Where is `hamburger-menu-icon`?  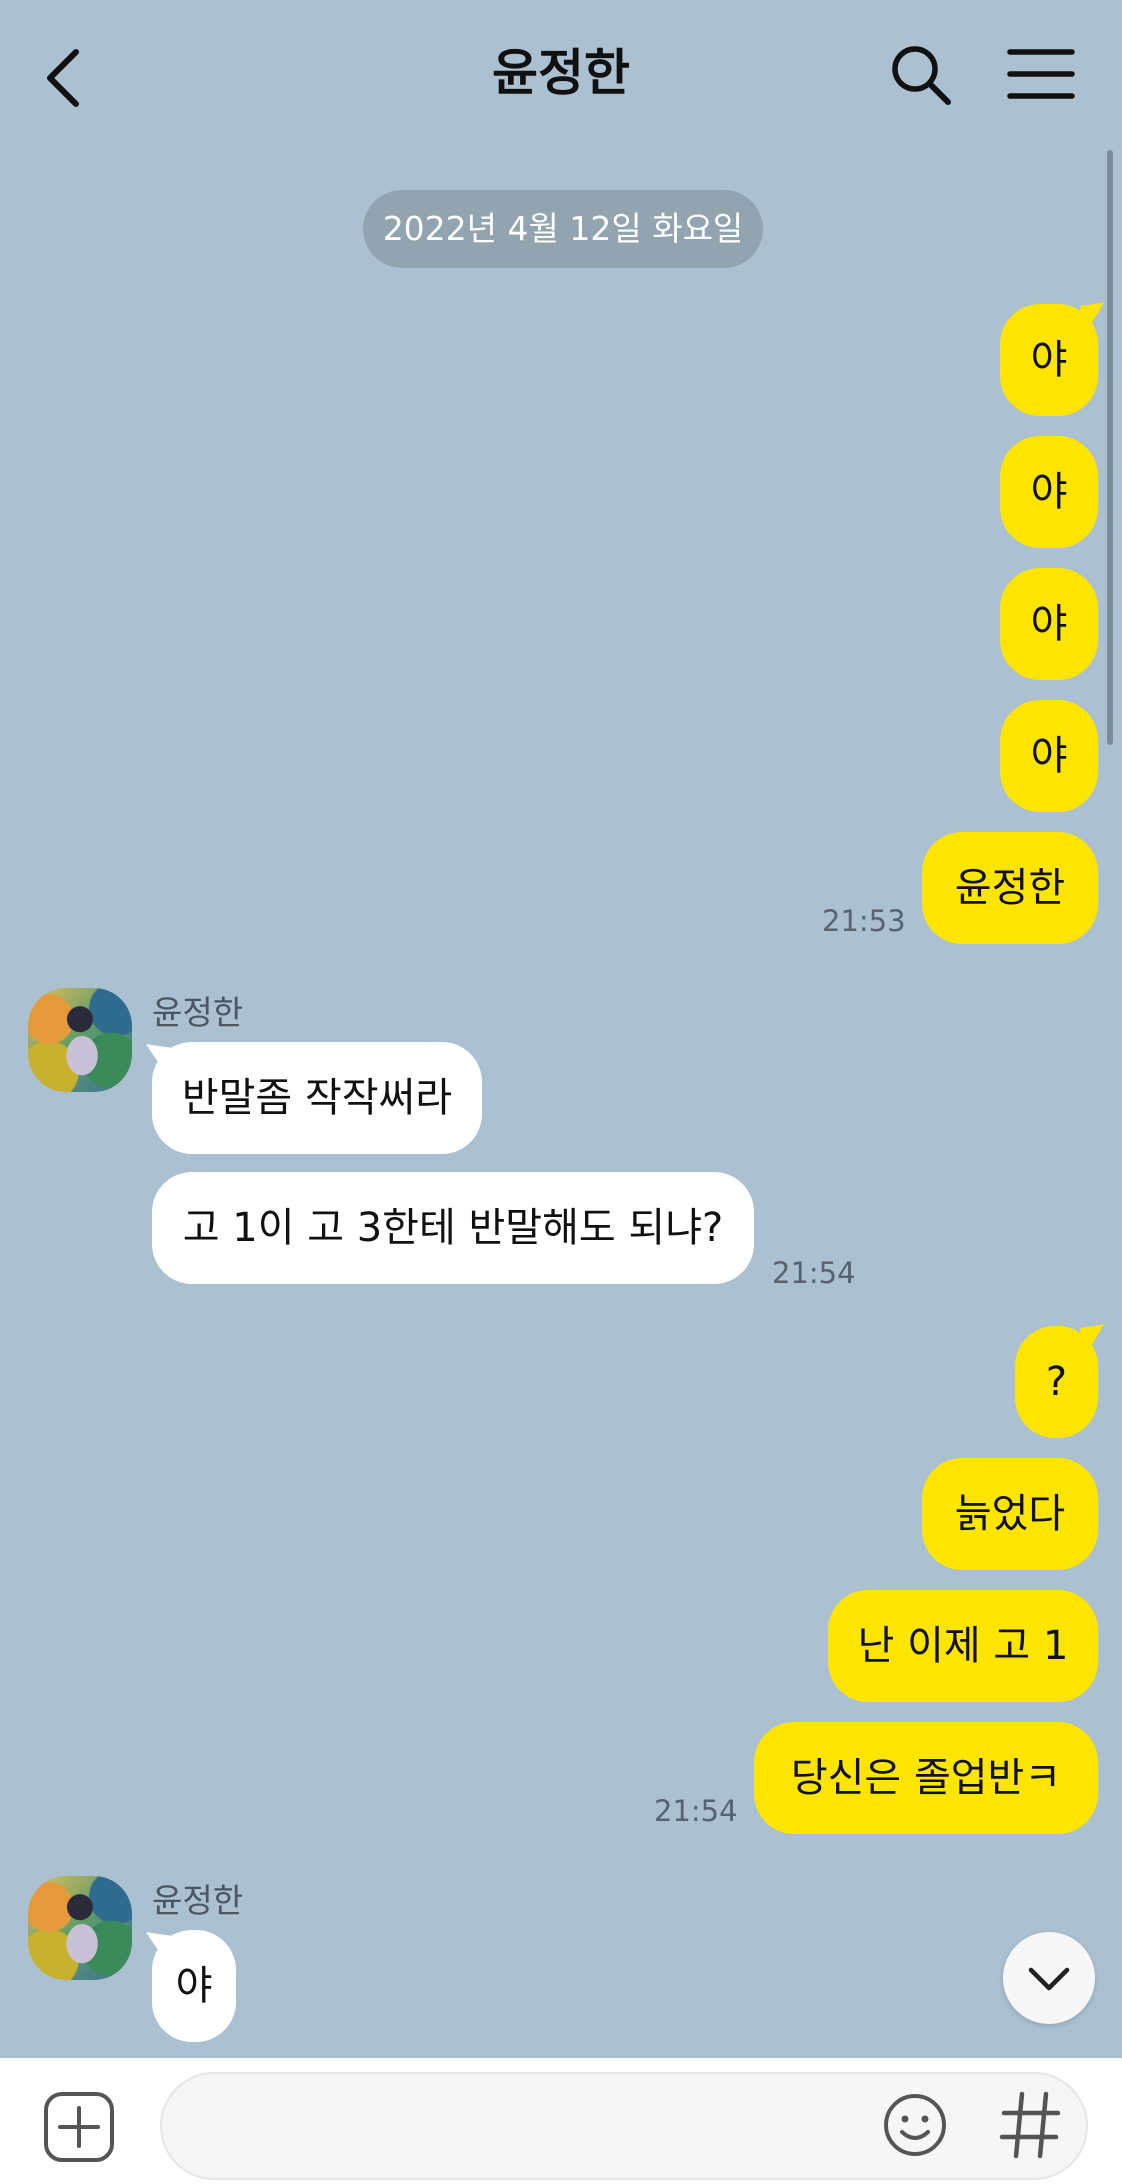
hamburger-menu-icon is located at coordinates (1041, 74).